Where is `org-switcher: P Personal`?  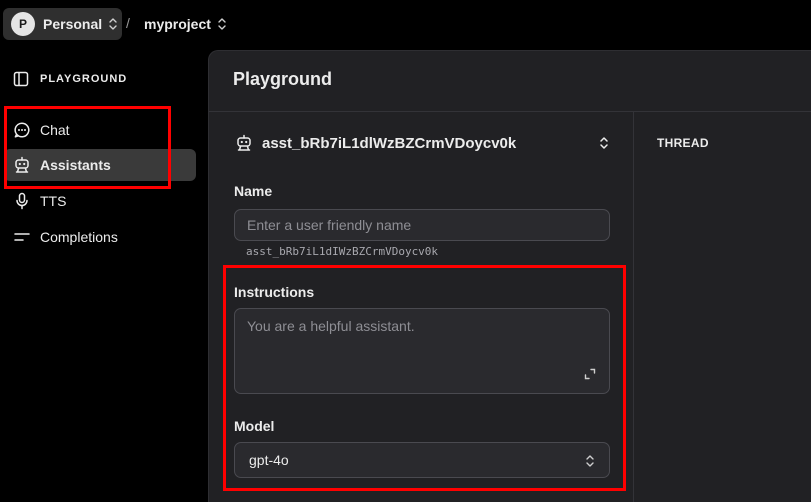 org-switcher: P Personal is located at coordinates (62, 24).